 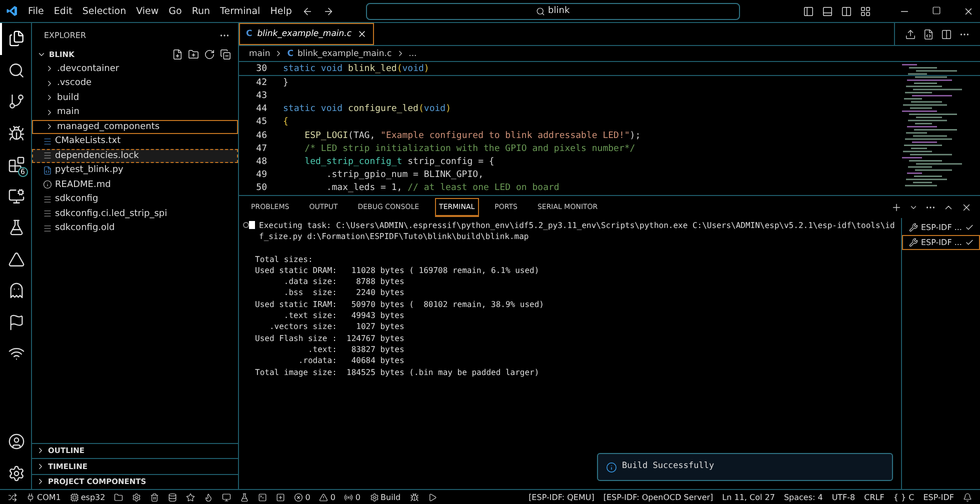 What do you see at coordinates (209, 54) in the screenshot?
I see `refresh-icon` at bounding box center [209, 54].